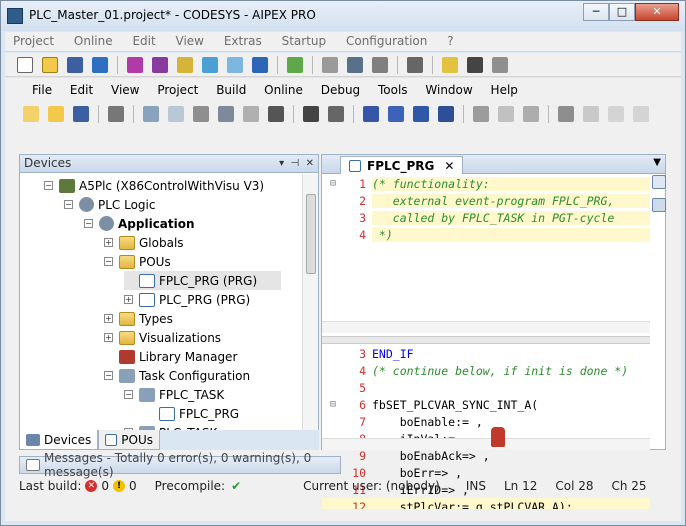  I want to click on login-icon, so click(566, 114).